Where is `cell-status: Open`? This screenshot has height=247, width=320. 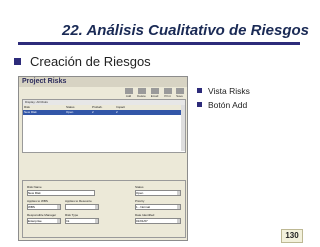 cell-status: Open is located at coordinates (70, 112).